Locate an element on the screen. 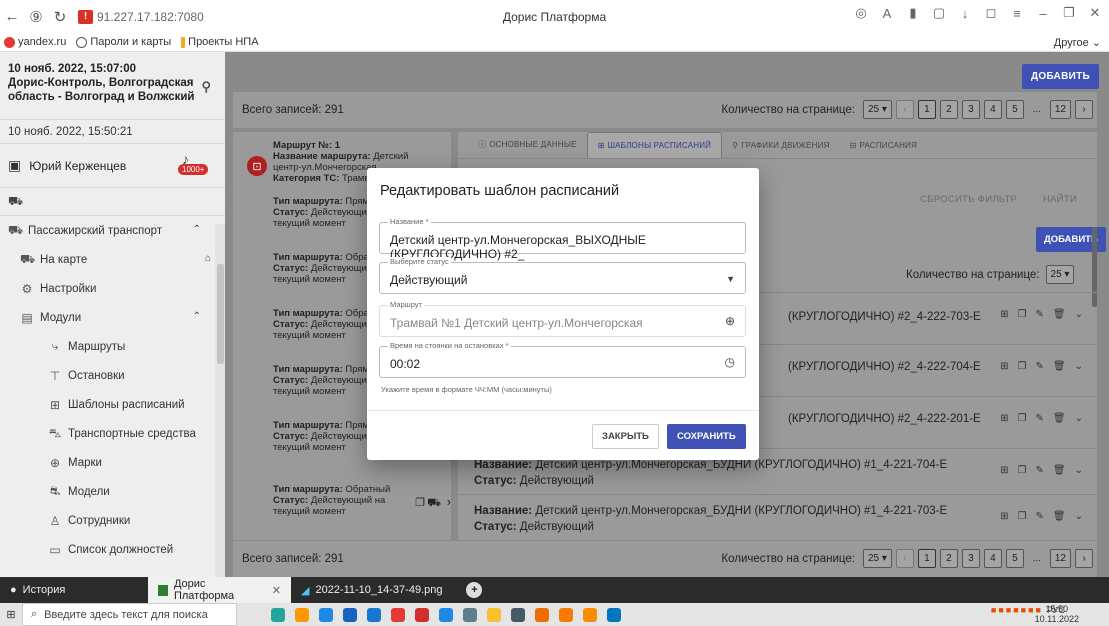 The width and height of the screenshot is (1109, 626). sidebar-item-positions: ▭ Список должностей is located at coordinates (112, 549).